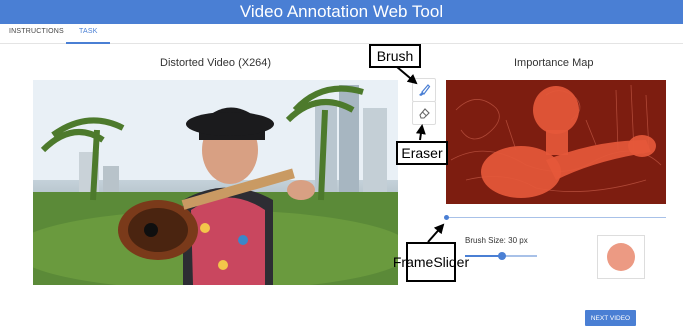 The image size is (683, 326). I want to click on brush-callout: Brush, so click(395, 56).